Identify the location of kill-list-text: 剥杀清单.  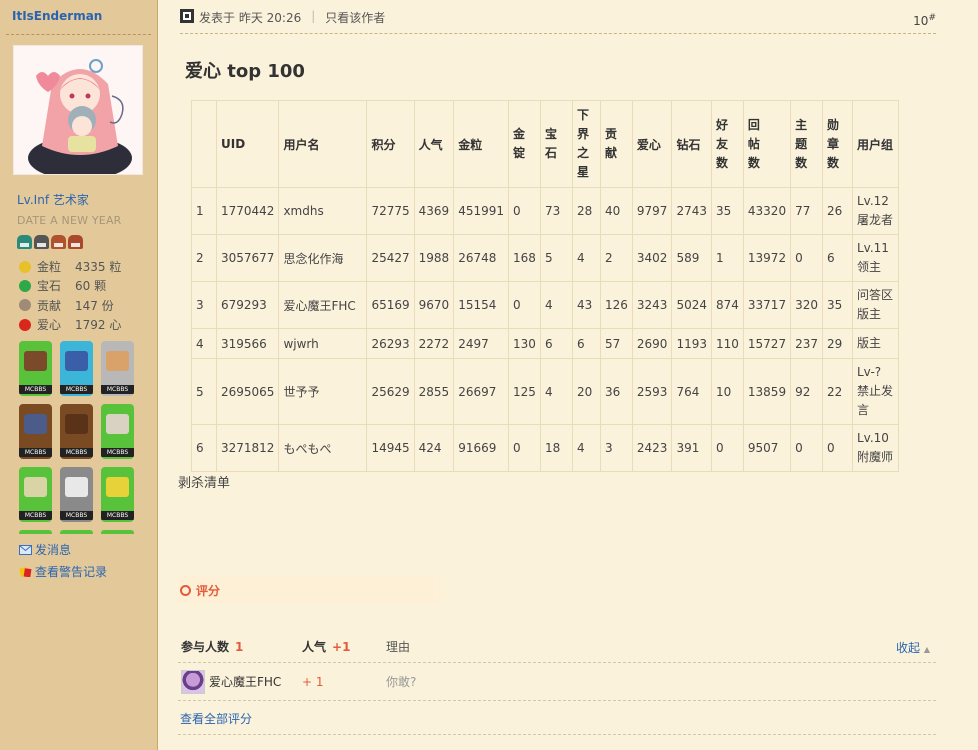
(204, 483).